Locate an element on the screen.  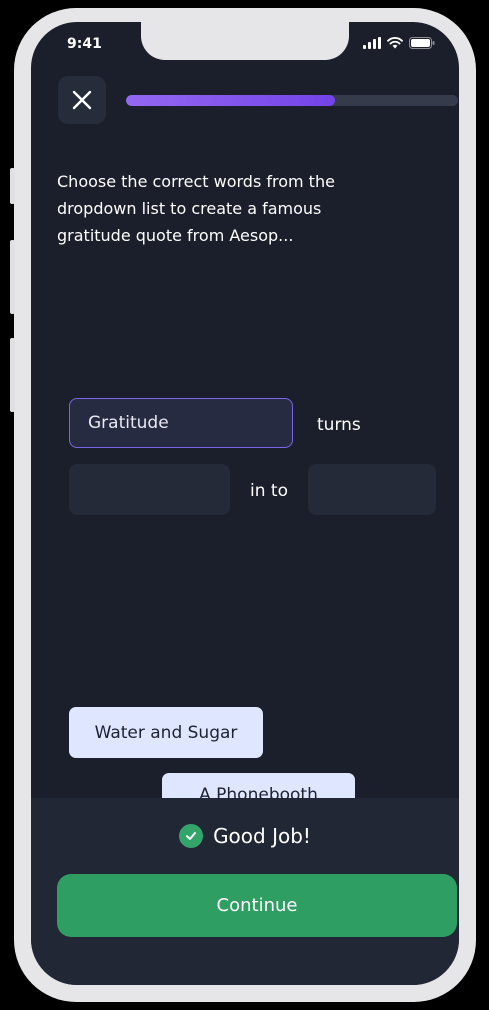
progress-fill is located at coordinates (231, 100).